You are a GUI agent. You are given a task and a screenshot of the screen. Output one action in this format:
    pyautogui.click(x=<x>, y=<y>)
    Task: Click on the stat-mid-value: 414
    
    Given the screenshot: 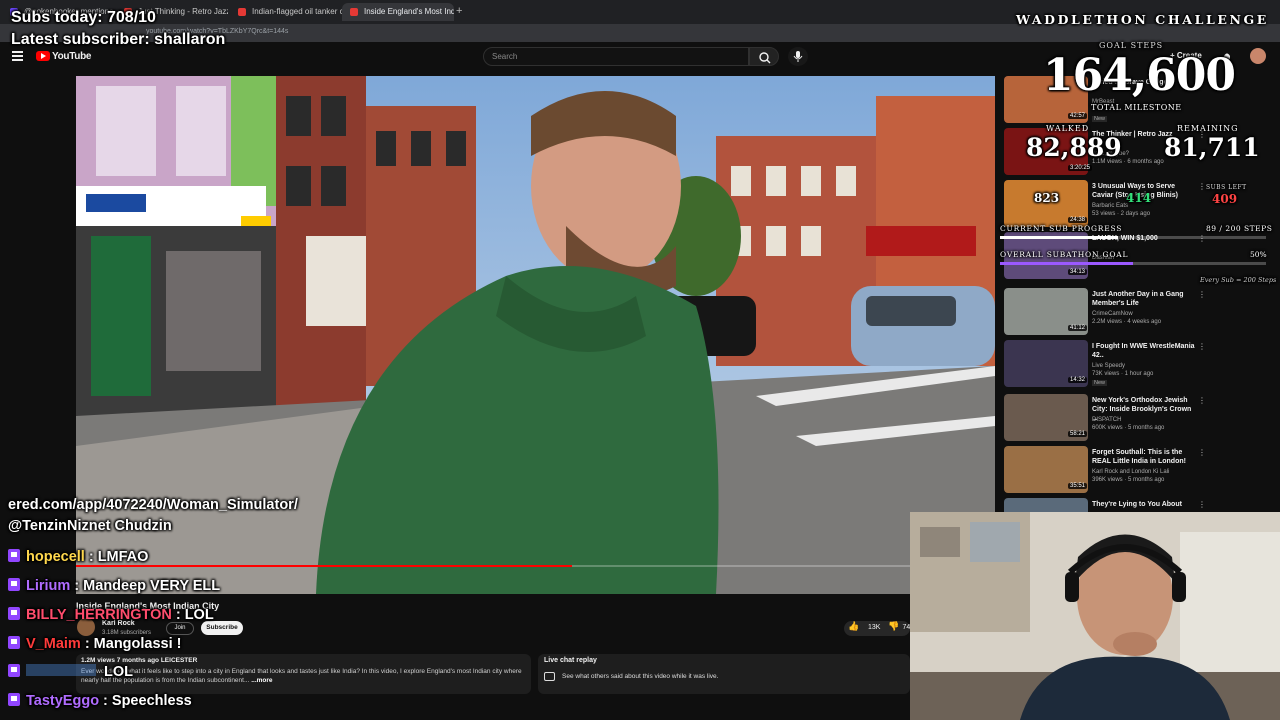 What is the action you would take?
    pyautogui.click(x=1139, y=198)
    